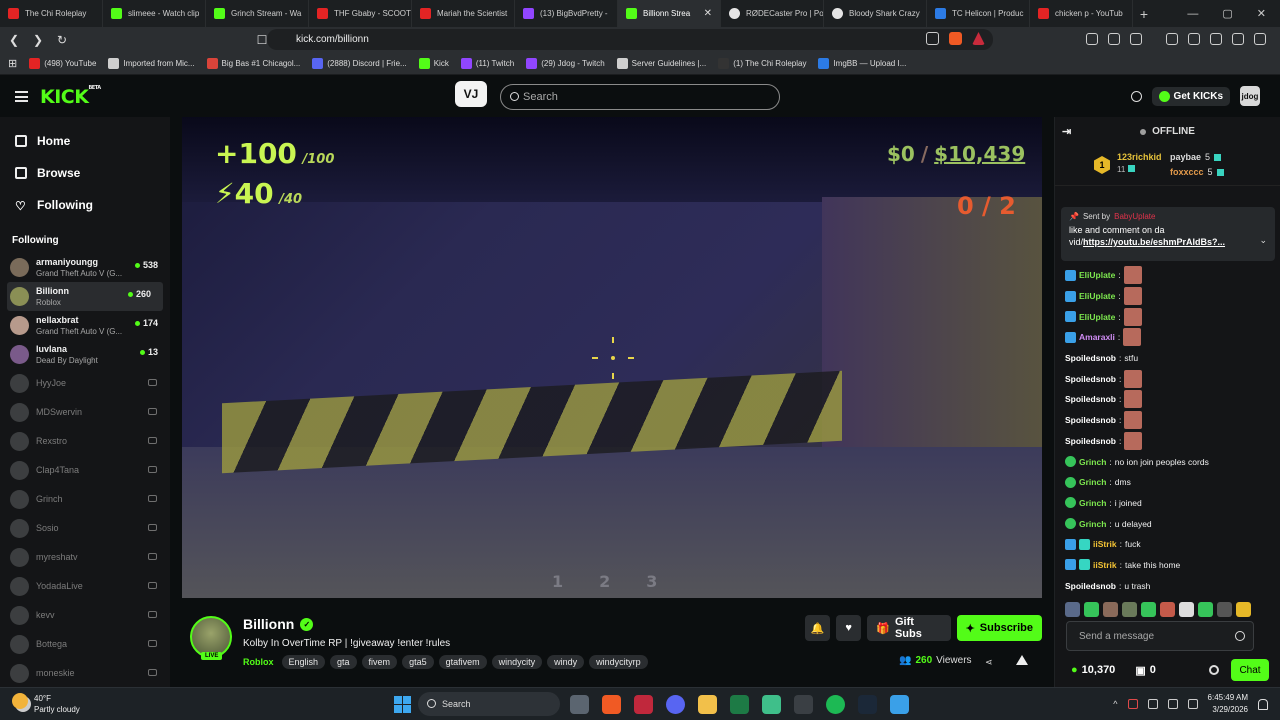  I want to click on discord-icon, so click(675, 704).